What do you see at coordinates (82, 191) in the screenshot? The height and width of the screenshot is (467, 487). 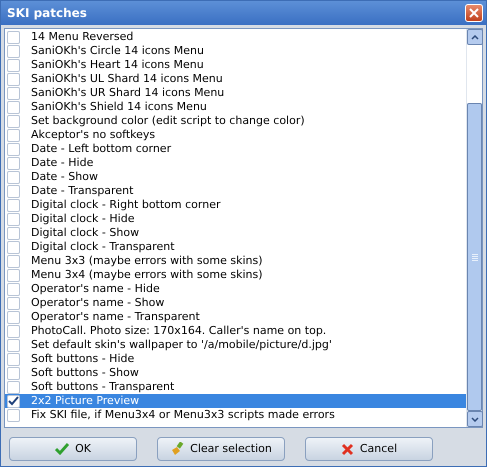 I see `list-item: Date - Transparent` at bounding box center [82, 191].